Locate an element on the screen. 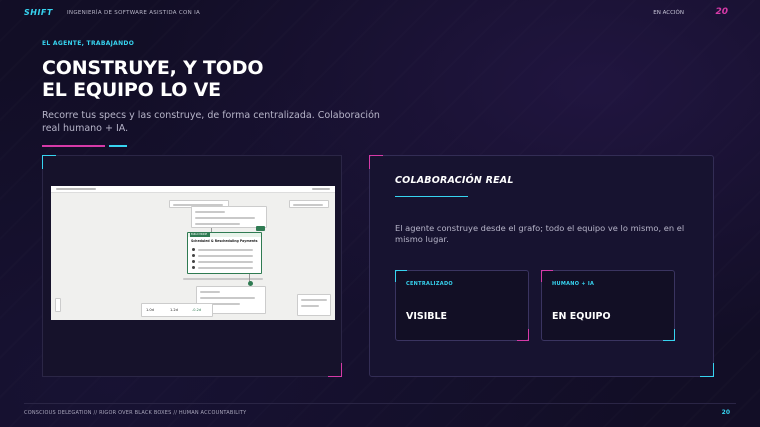  stat-value: -0.2d is located at coordinates (197, 310).